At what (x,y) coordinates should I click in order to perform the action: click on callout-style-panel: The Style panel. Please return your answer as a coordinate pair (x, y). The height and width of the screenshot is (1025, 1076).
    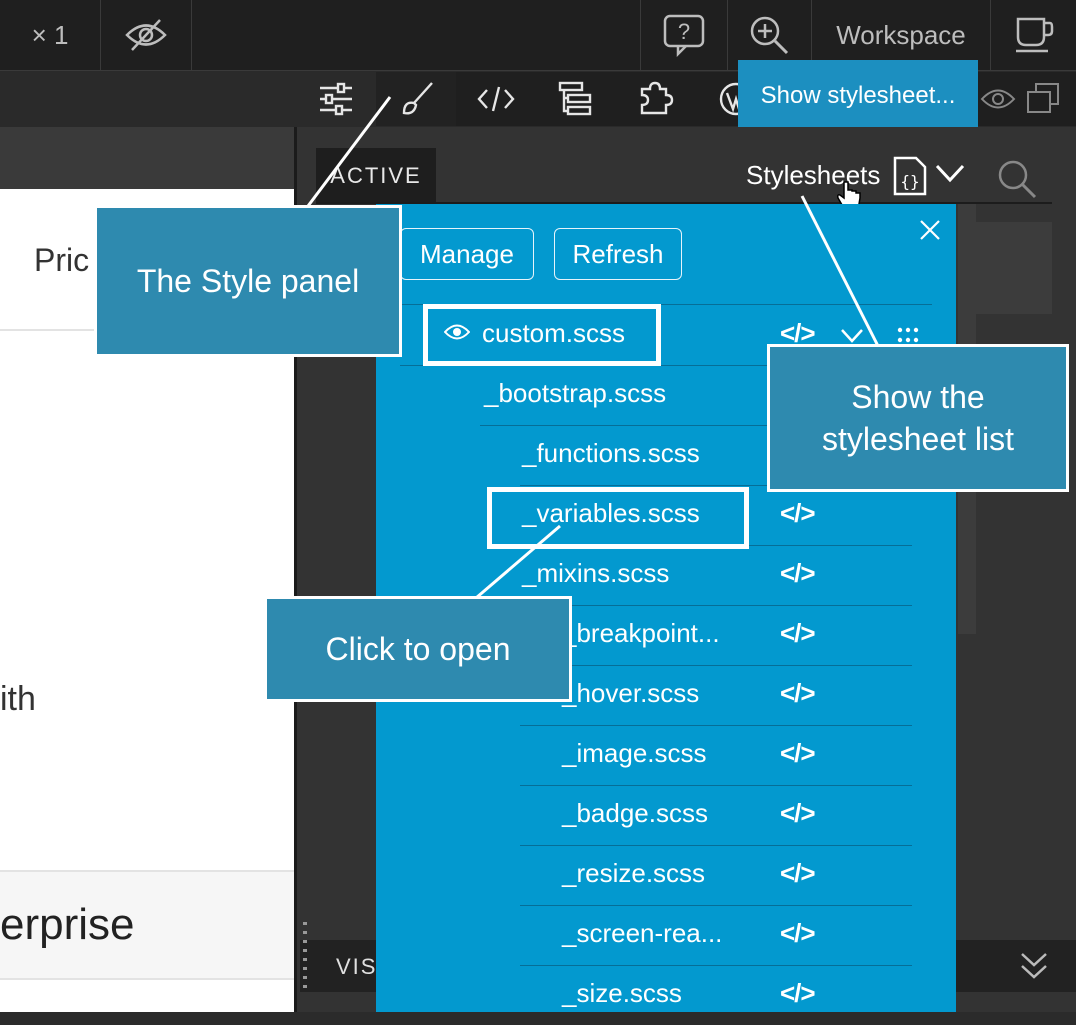
    Looking at the image, I should click on (248, 281).